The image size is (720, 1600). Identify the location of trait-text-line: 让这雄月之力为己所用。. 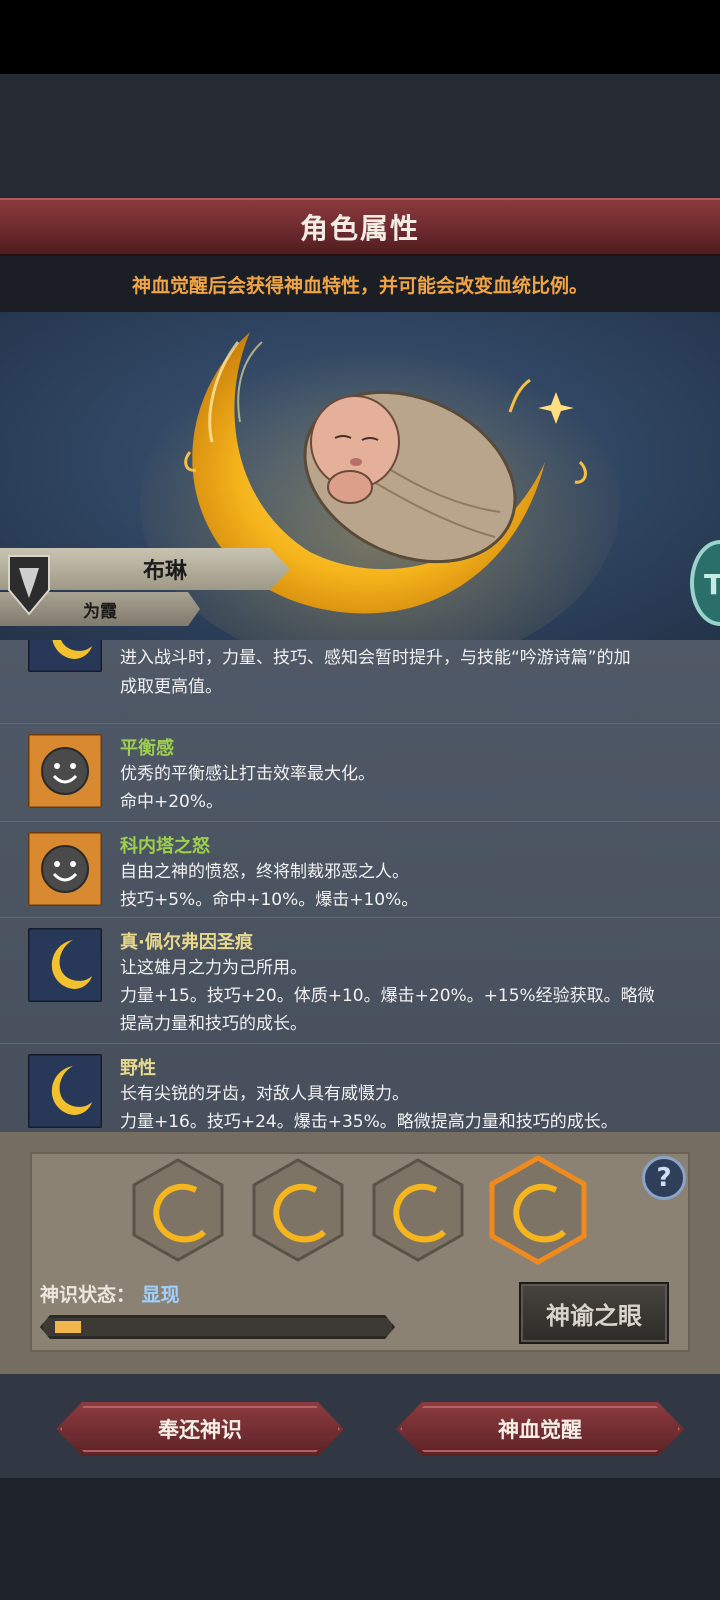
(213, 968).